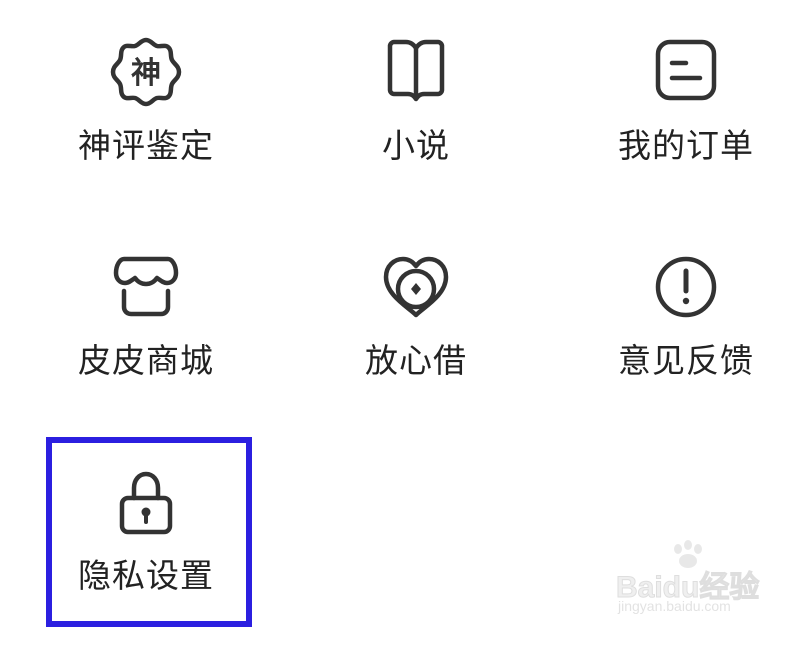 This screenshot has height=656, width=804. What do you see at coordinates (695, 580) in the screenshot?
I see `baidu-jingyan-watermark: Baidu经验 jingyan.baidu.com` at bounding box center [695, 580].